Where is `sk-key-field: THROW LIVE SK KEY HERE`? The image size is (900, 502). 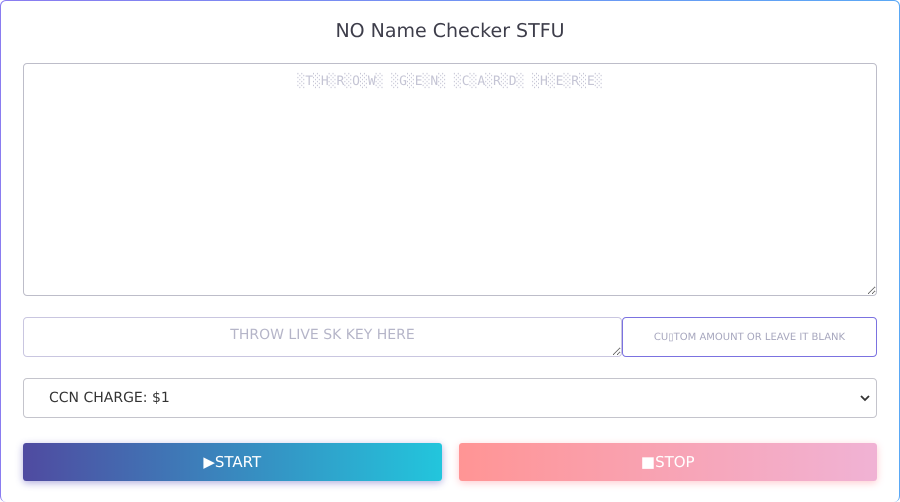 sk-key-field: THROW LIVE SK KEY HERE is located at coordinates (322, 337).